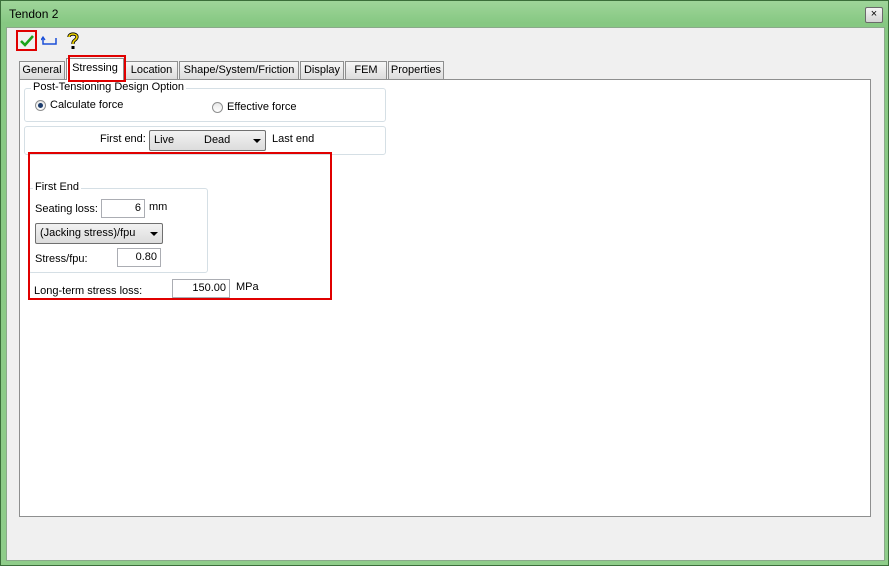 The image size is (889, 566). Describe the element at coordinates (123, 139) in the screenshot. I see `first-end-label: First end:` at that location.